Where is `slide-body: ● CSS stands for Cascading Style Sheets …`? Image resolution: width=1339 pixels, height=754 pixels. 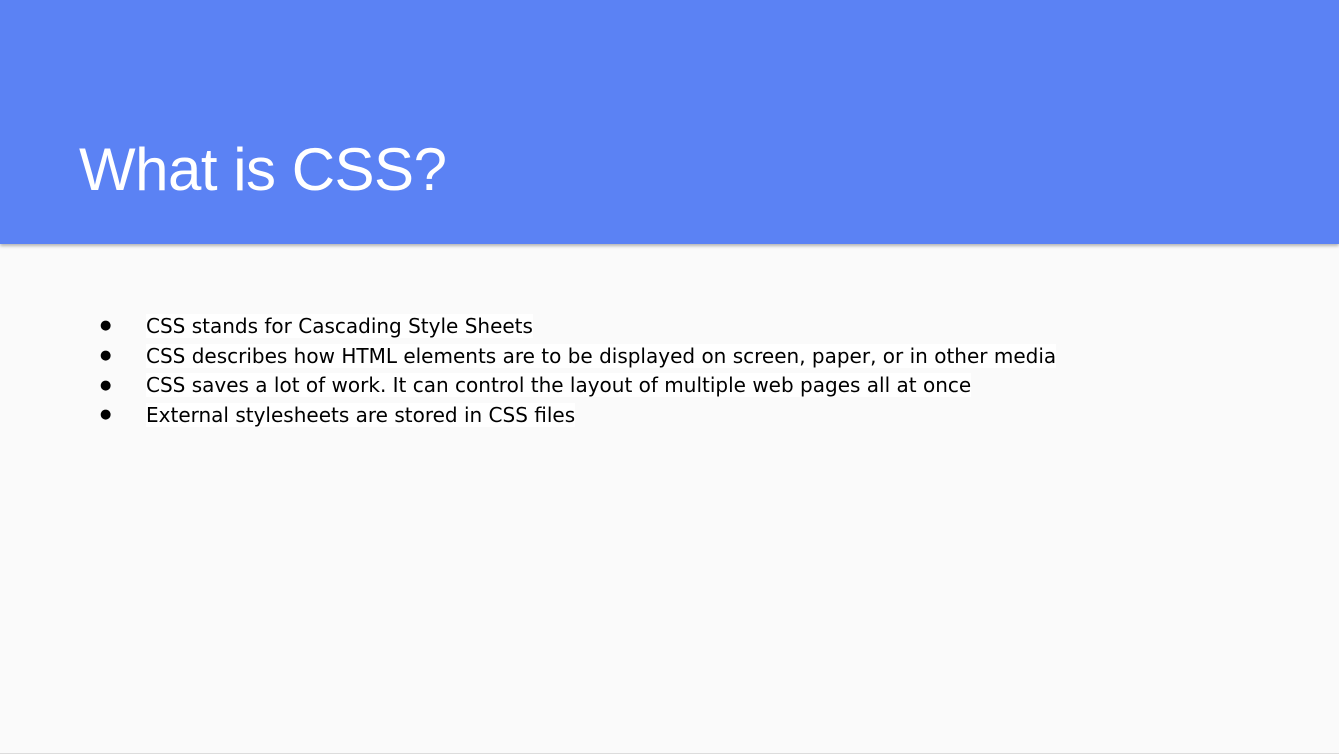 slide-body: ● CSS stands for Cascading Style Sheets … is located at coordinates (689, 370).